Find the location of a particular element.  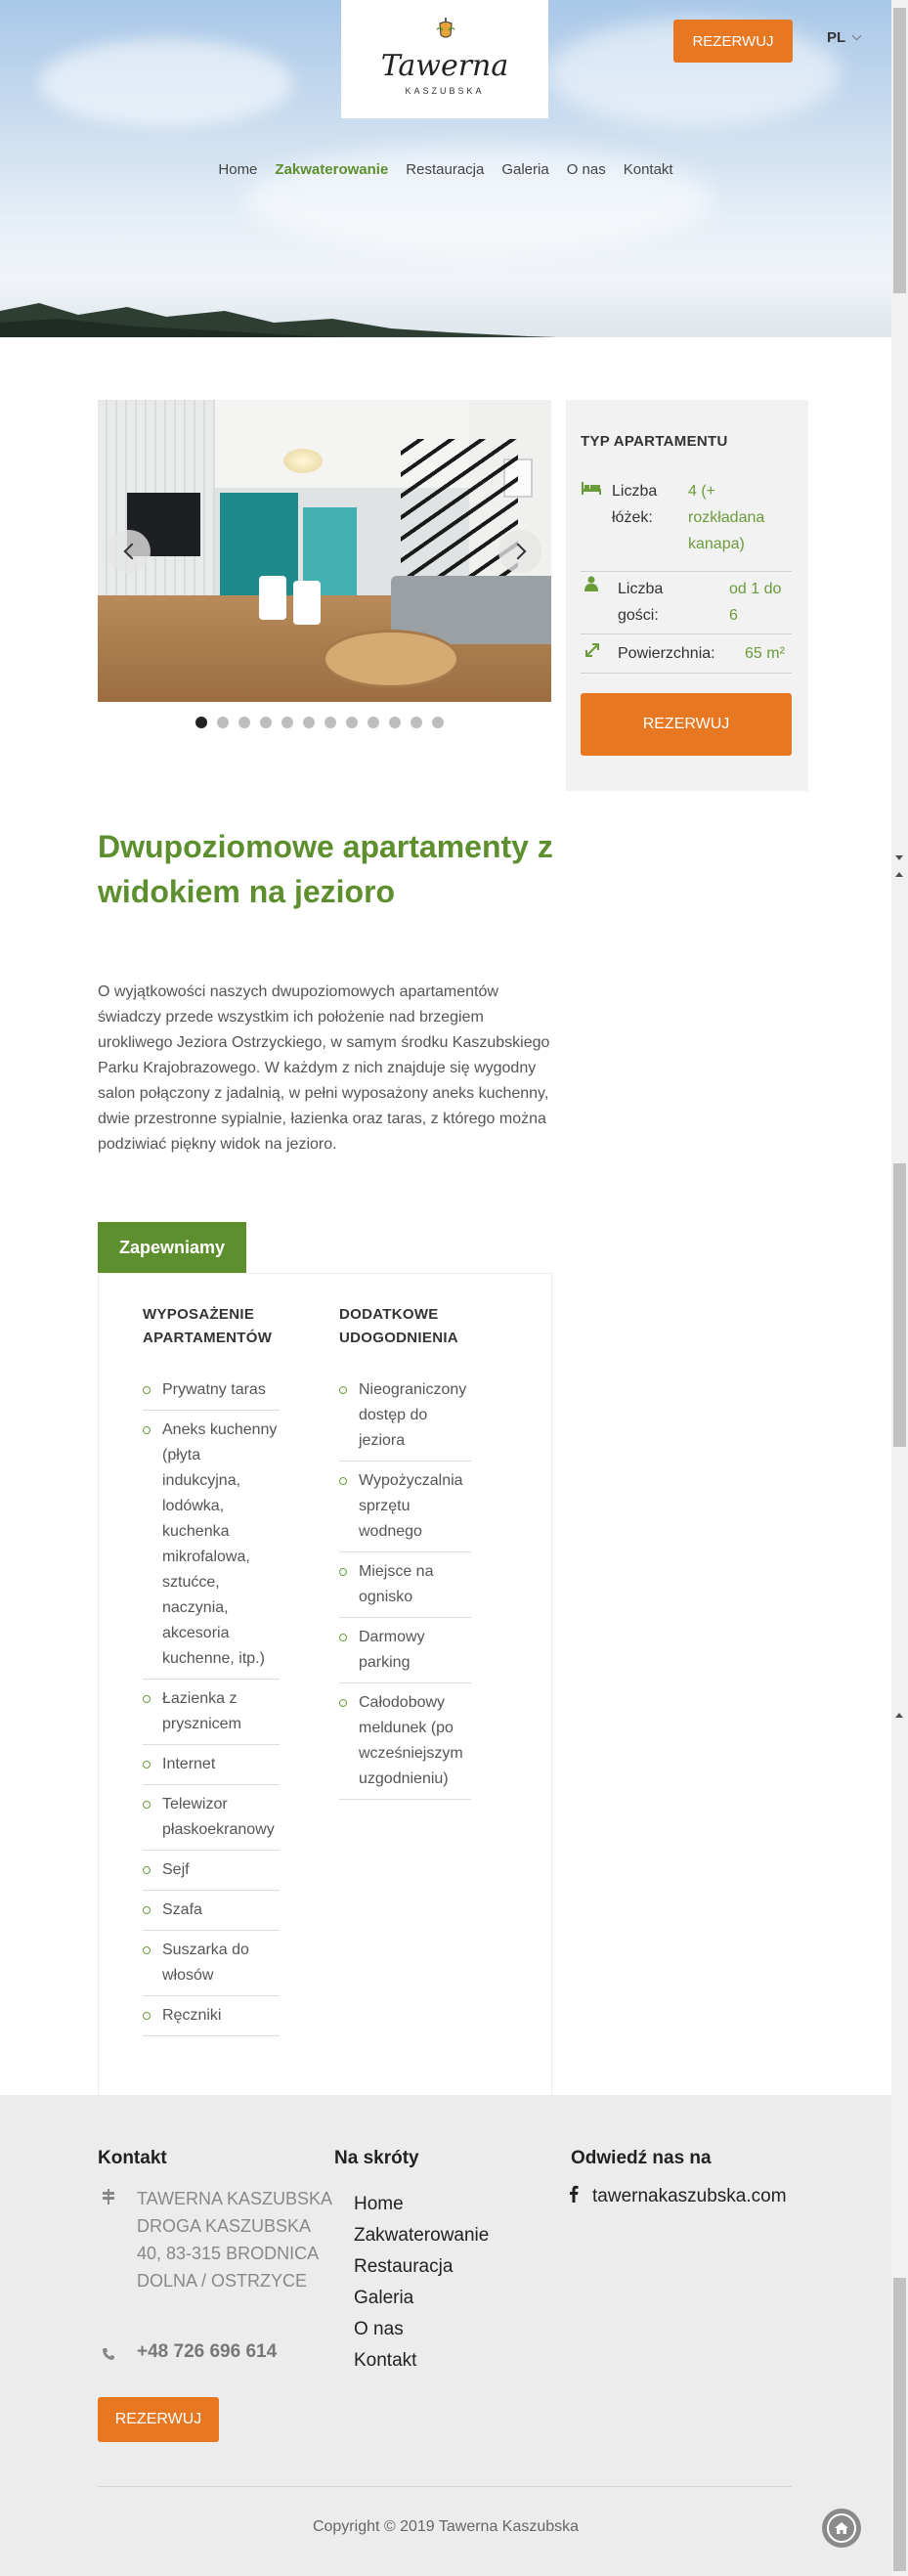

info-label: Liczba łóżek: is located at coordinates (635, 504).